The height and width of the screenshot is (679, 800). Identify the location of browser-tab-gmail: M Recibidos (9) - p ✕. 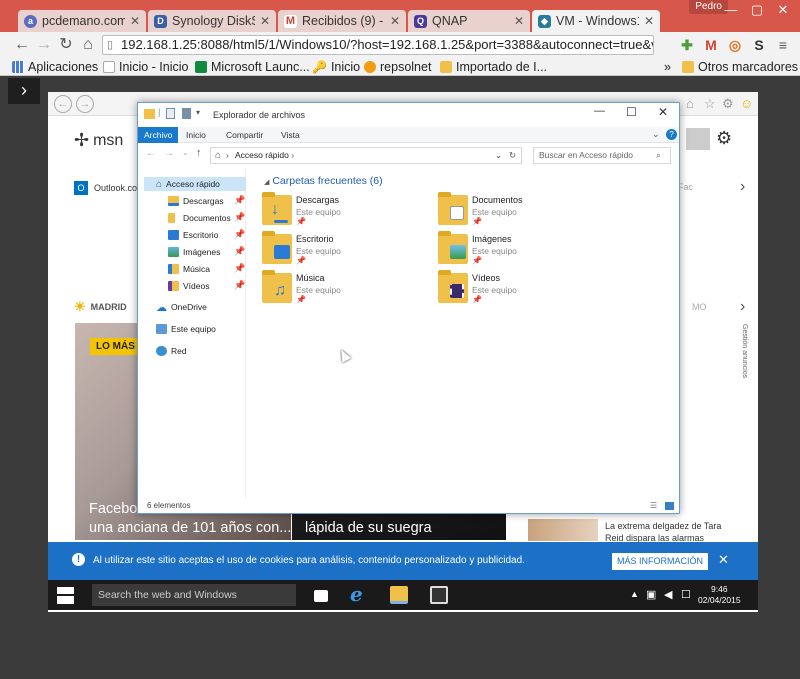
(342, 21).